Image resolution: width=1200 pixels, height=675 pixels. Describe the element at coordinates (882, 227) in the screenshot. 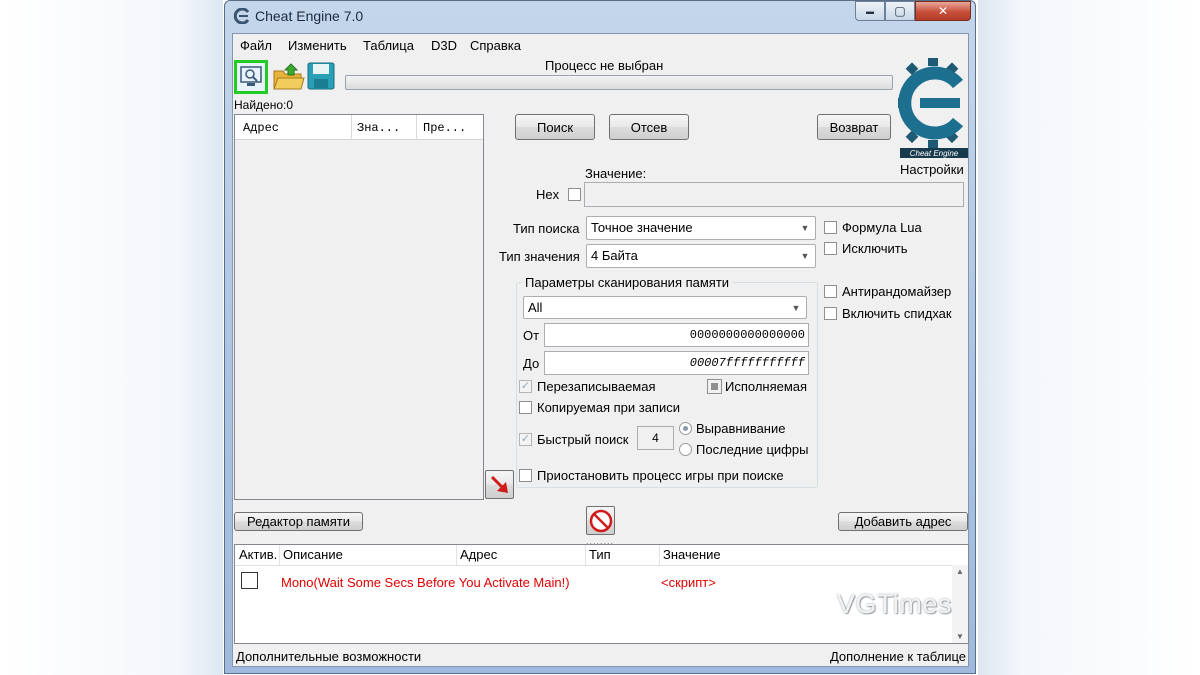

I see `lua-formula-label: Формула Lua` at that location.